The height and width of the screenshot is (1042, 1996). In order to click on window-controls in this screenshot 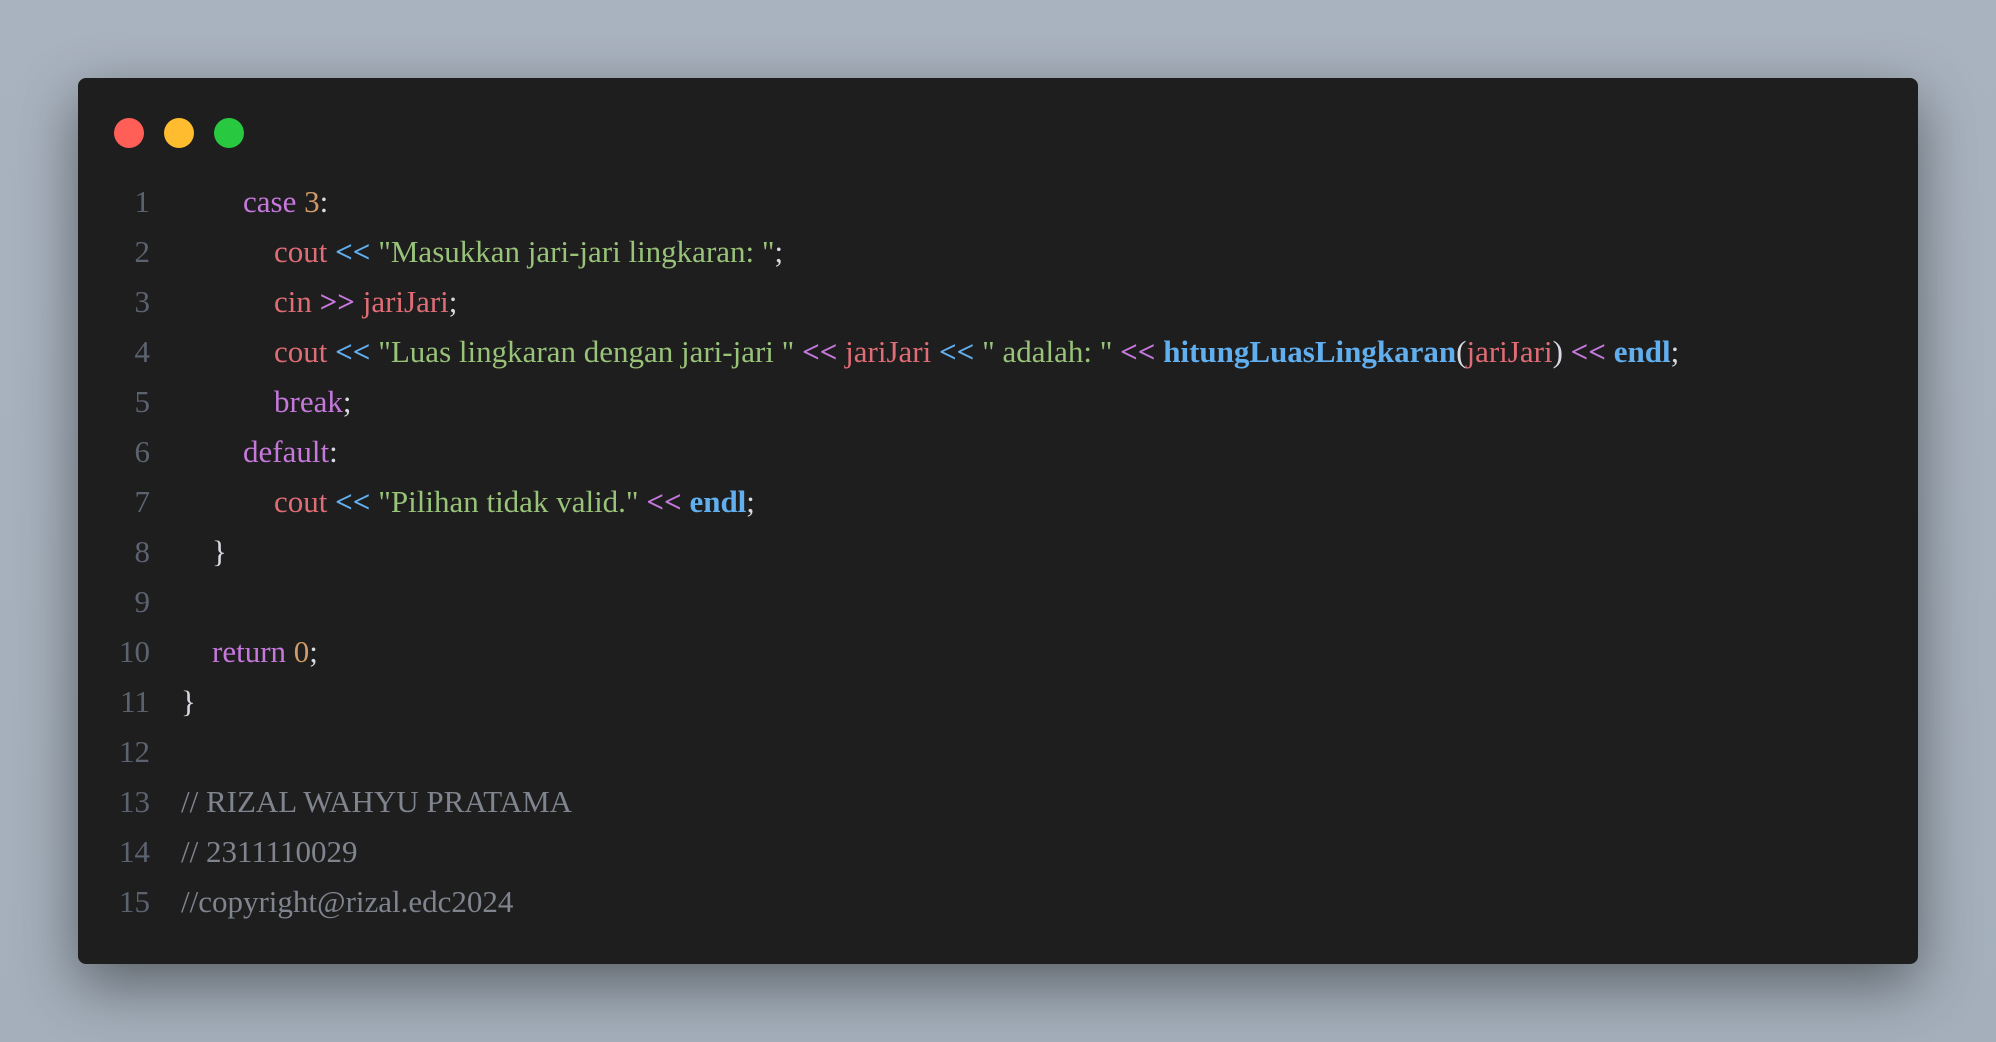, I will do `click(179, 133)`.